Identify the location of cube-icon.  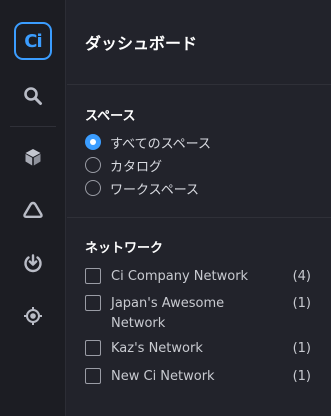
(33, 157).